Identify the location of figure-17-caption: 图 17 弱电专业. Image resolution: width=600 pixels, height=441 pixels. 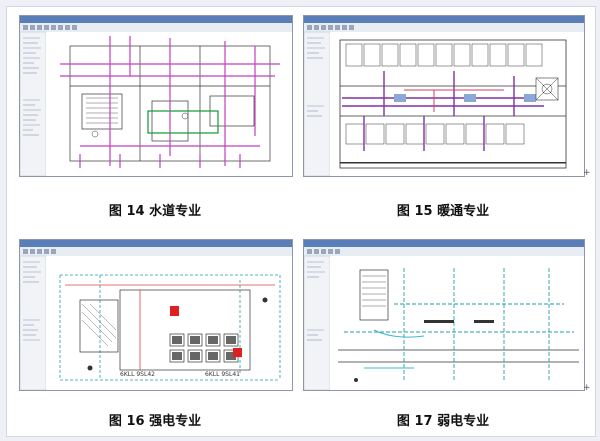
(443, 421).